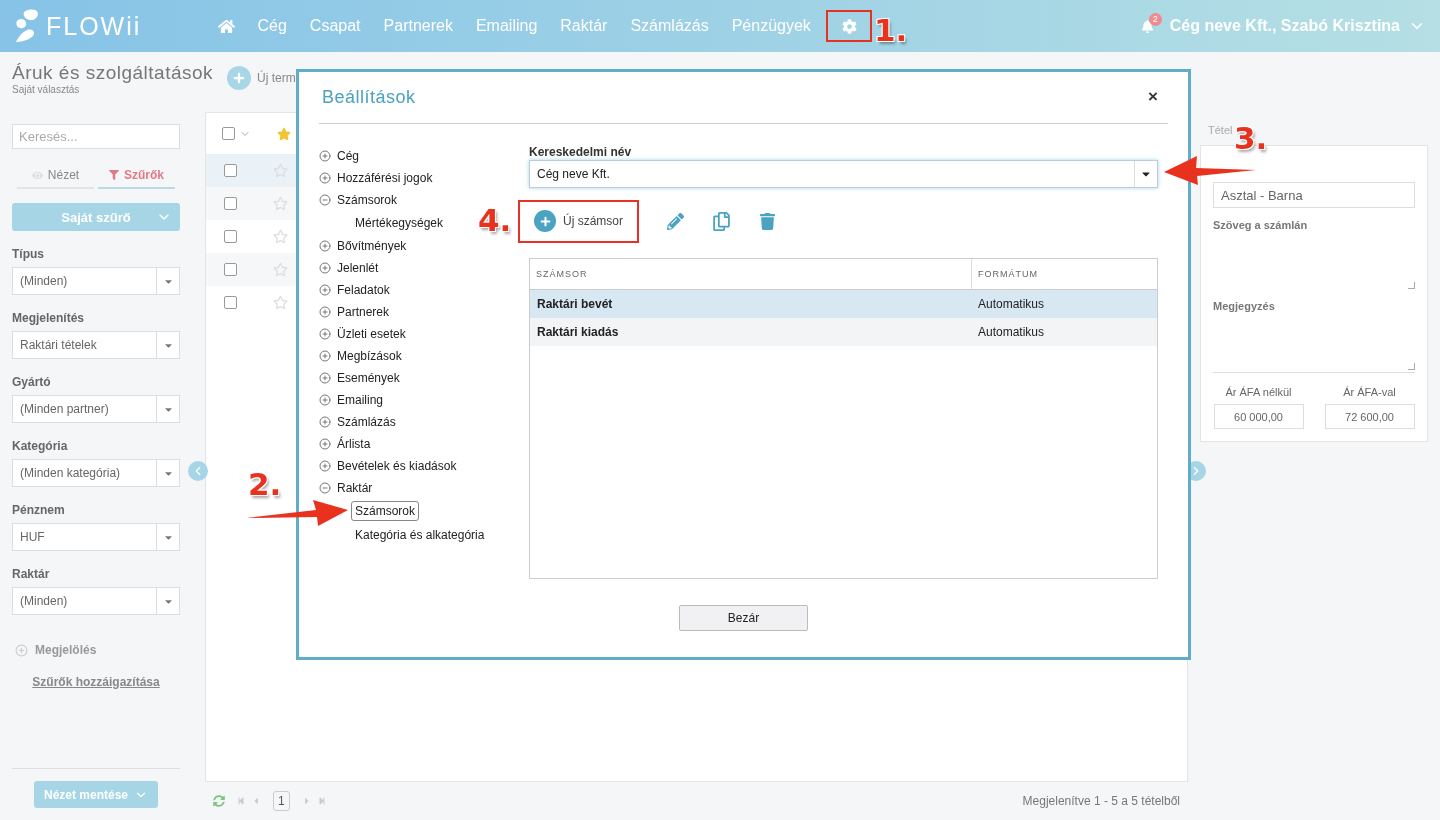 The height and width of the screenshot is (820, 1440). Describe the element at coordinates (339, 155) in the screenshot. I see `tree-item: Cég` at that location.